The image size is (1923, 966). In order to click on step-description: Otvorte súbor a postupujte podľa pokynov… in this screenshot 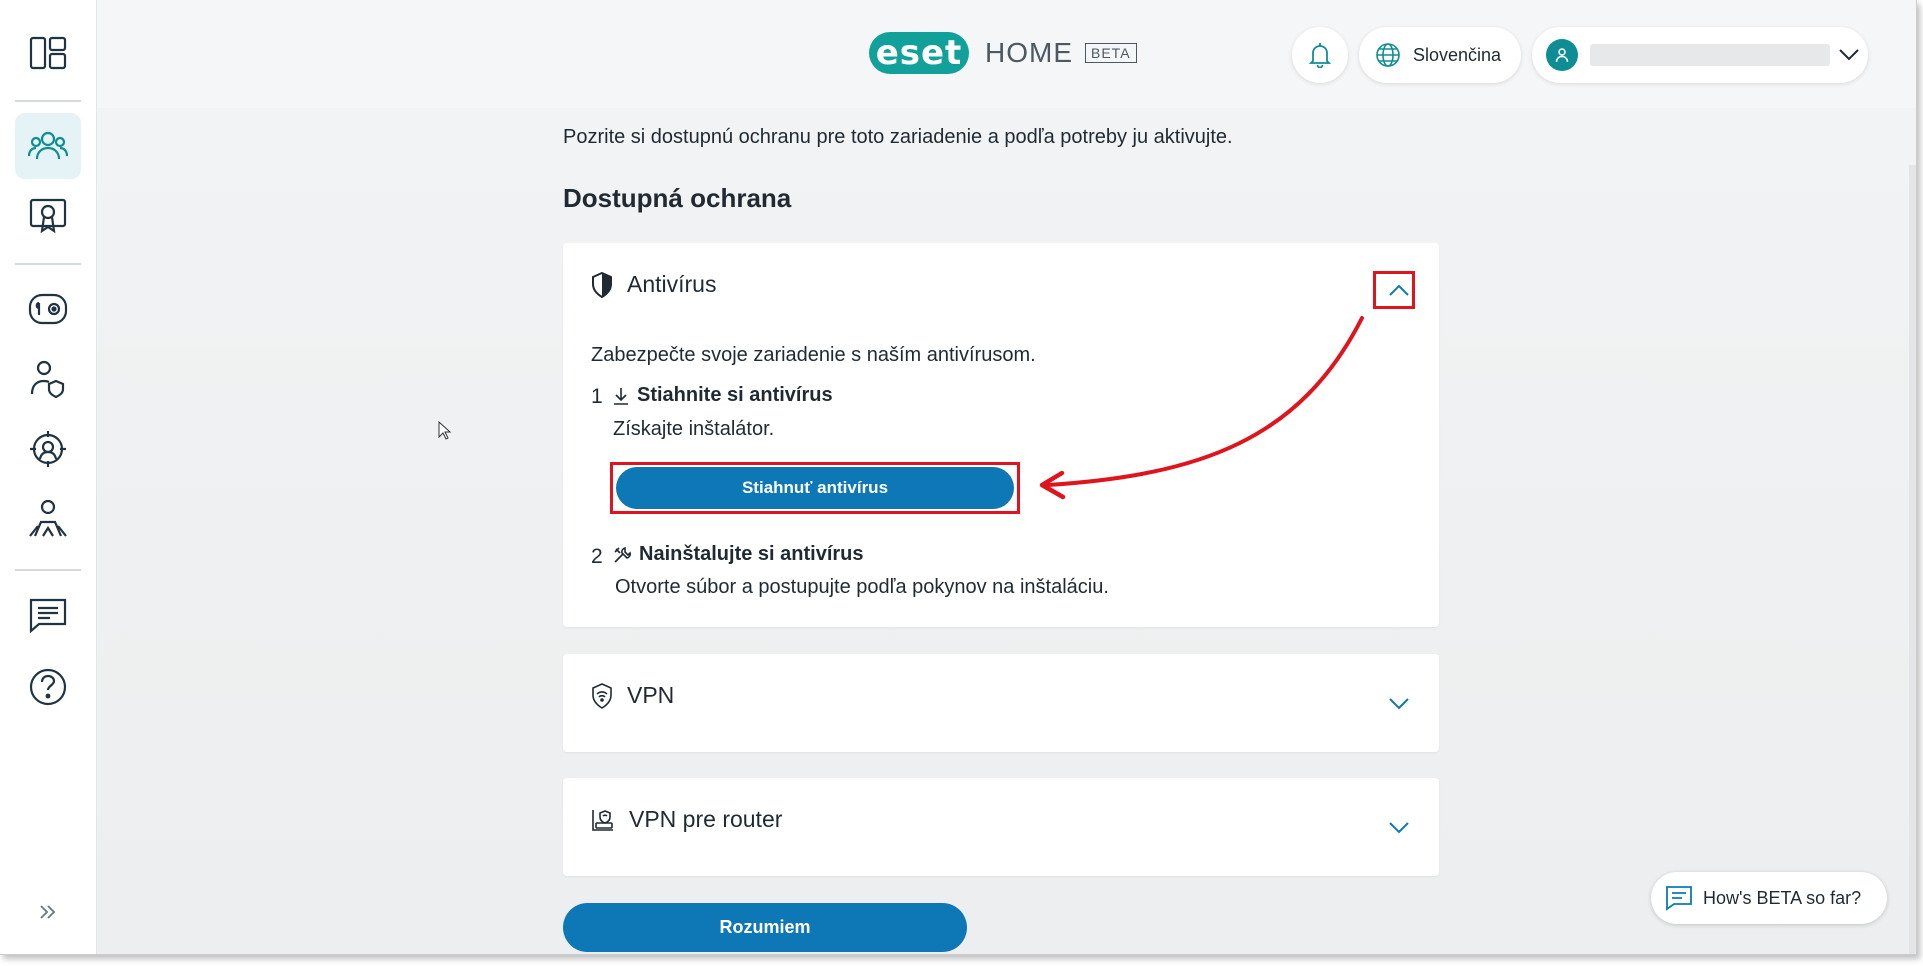, I will do `click(862, 587)`.